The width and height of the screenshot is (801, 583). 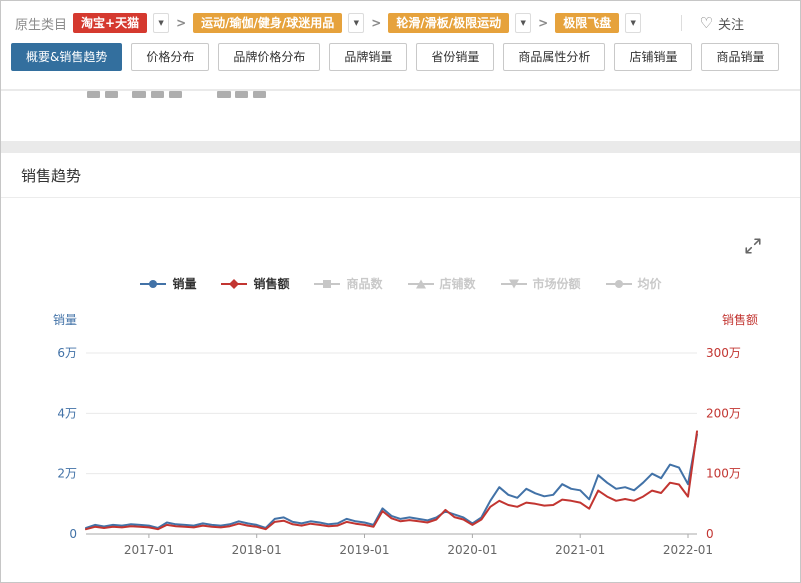 What do you see at coordinates (167, 283) in the screenshot?
I see `legend-item-sales-volume: 销量` at bounding box center [167, 283].